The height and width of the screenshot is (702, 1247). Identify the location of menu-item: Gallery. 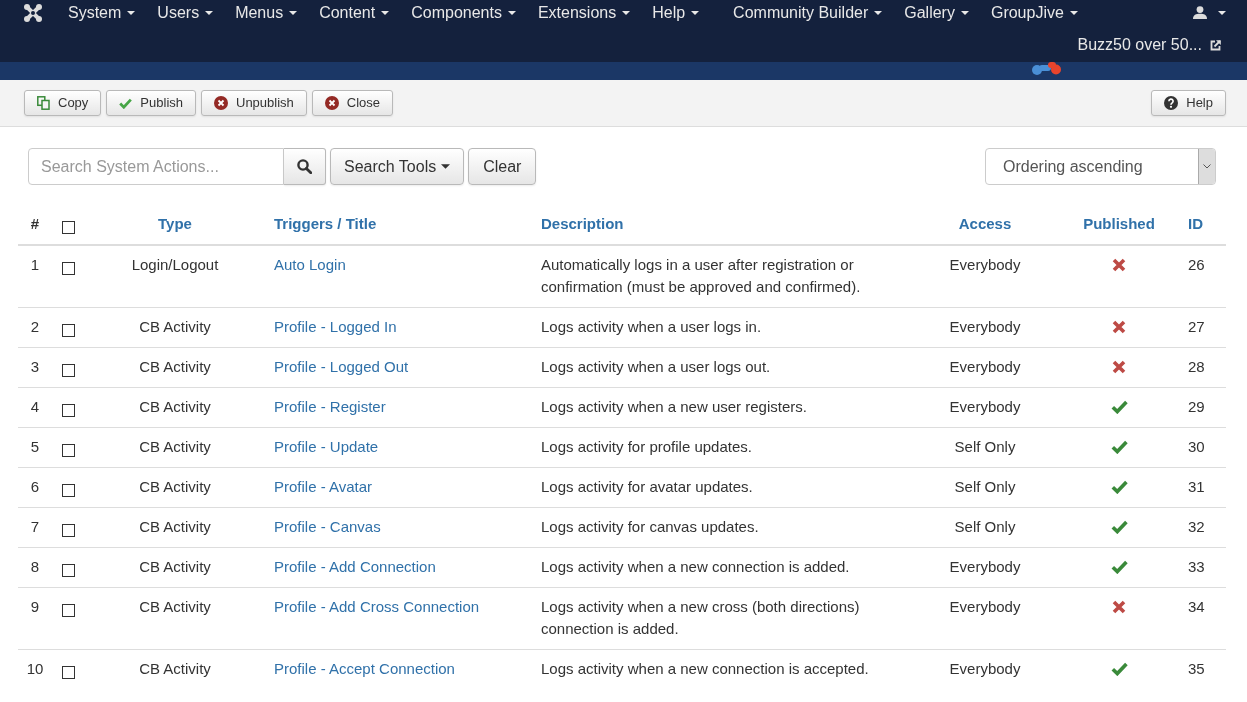
(936, 12).